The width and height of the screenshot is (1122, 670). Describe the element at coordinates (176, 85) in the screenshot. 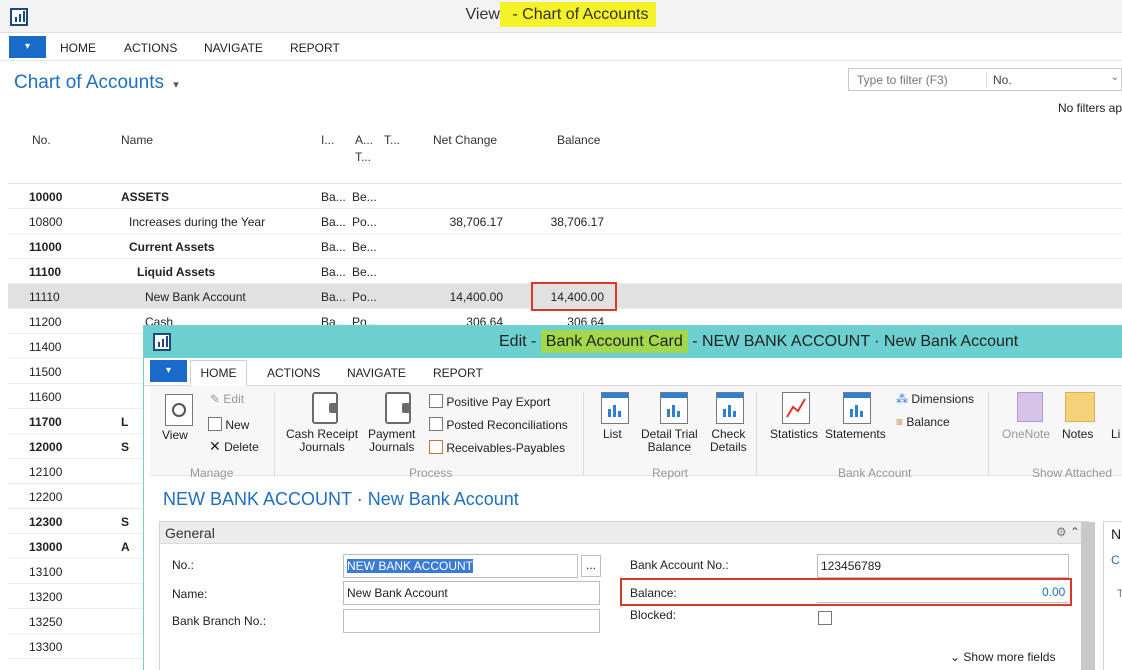

I see `page-title-chevron-icon: ▾` at that location.